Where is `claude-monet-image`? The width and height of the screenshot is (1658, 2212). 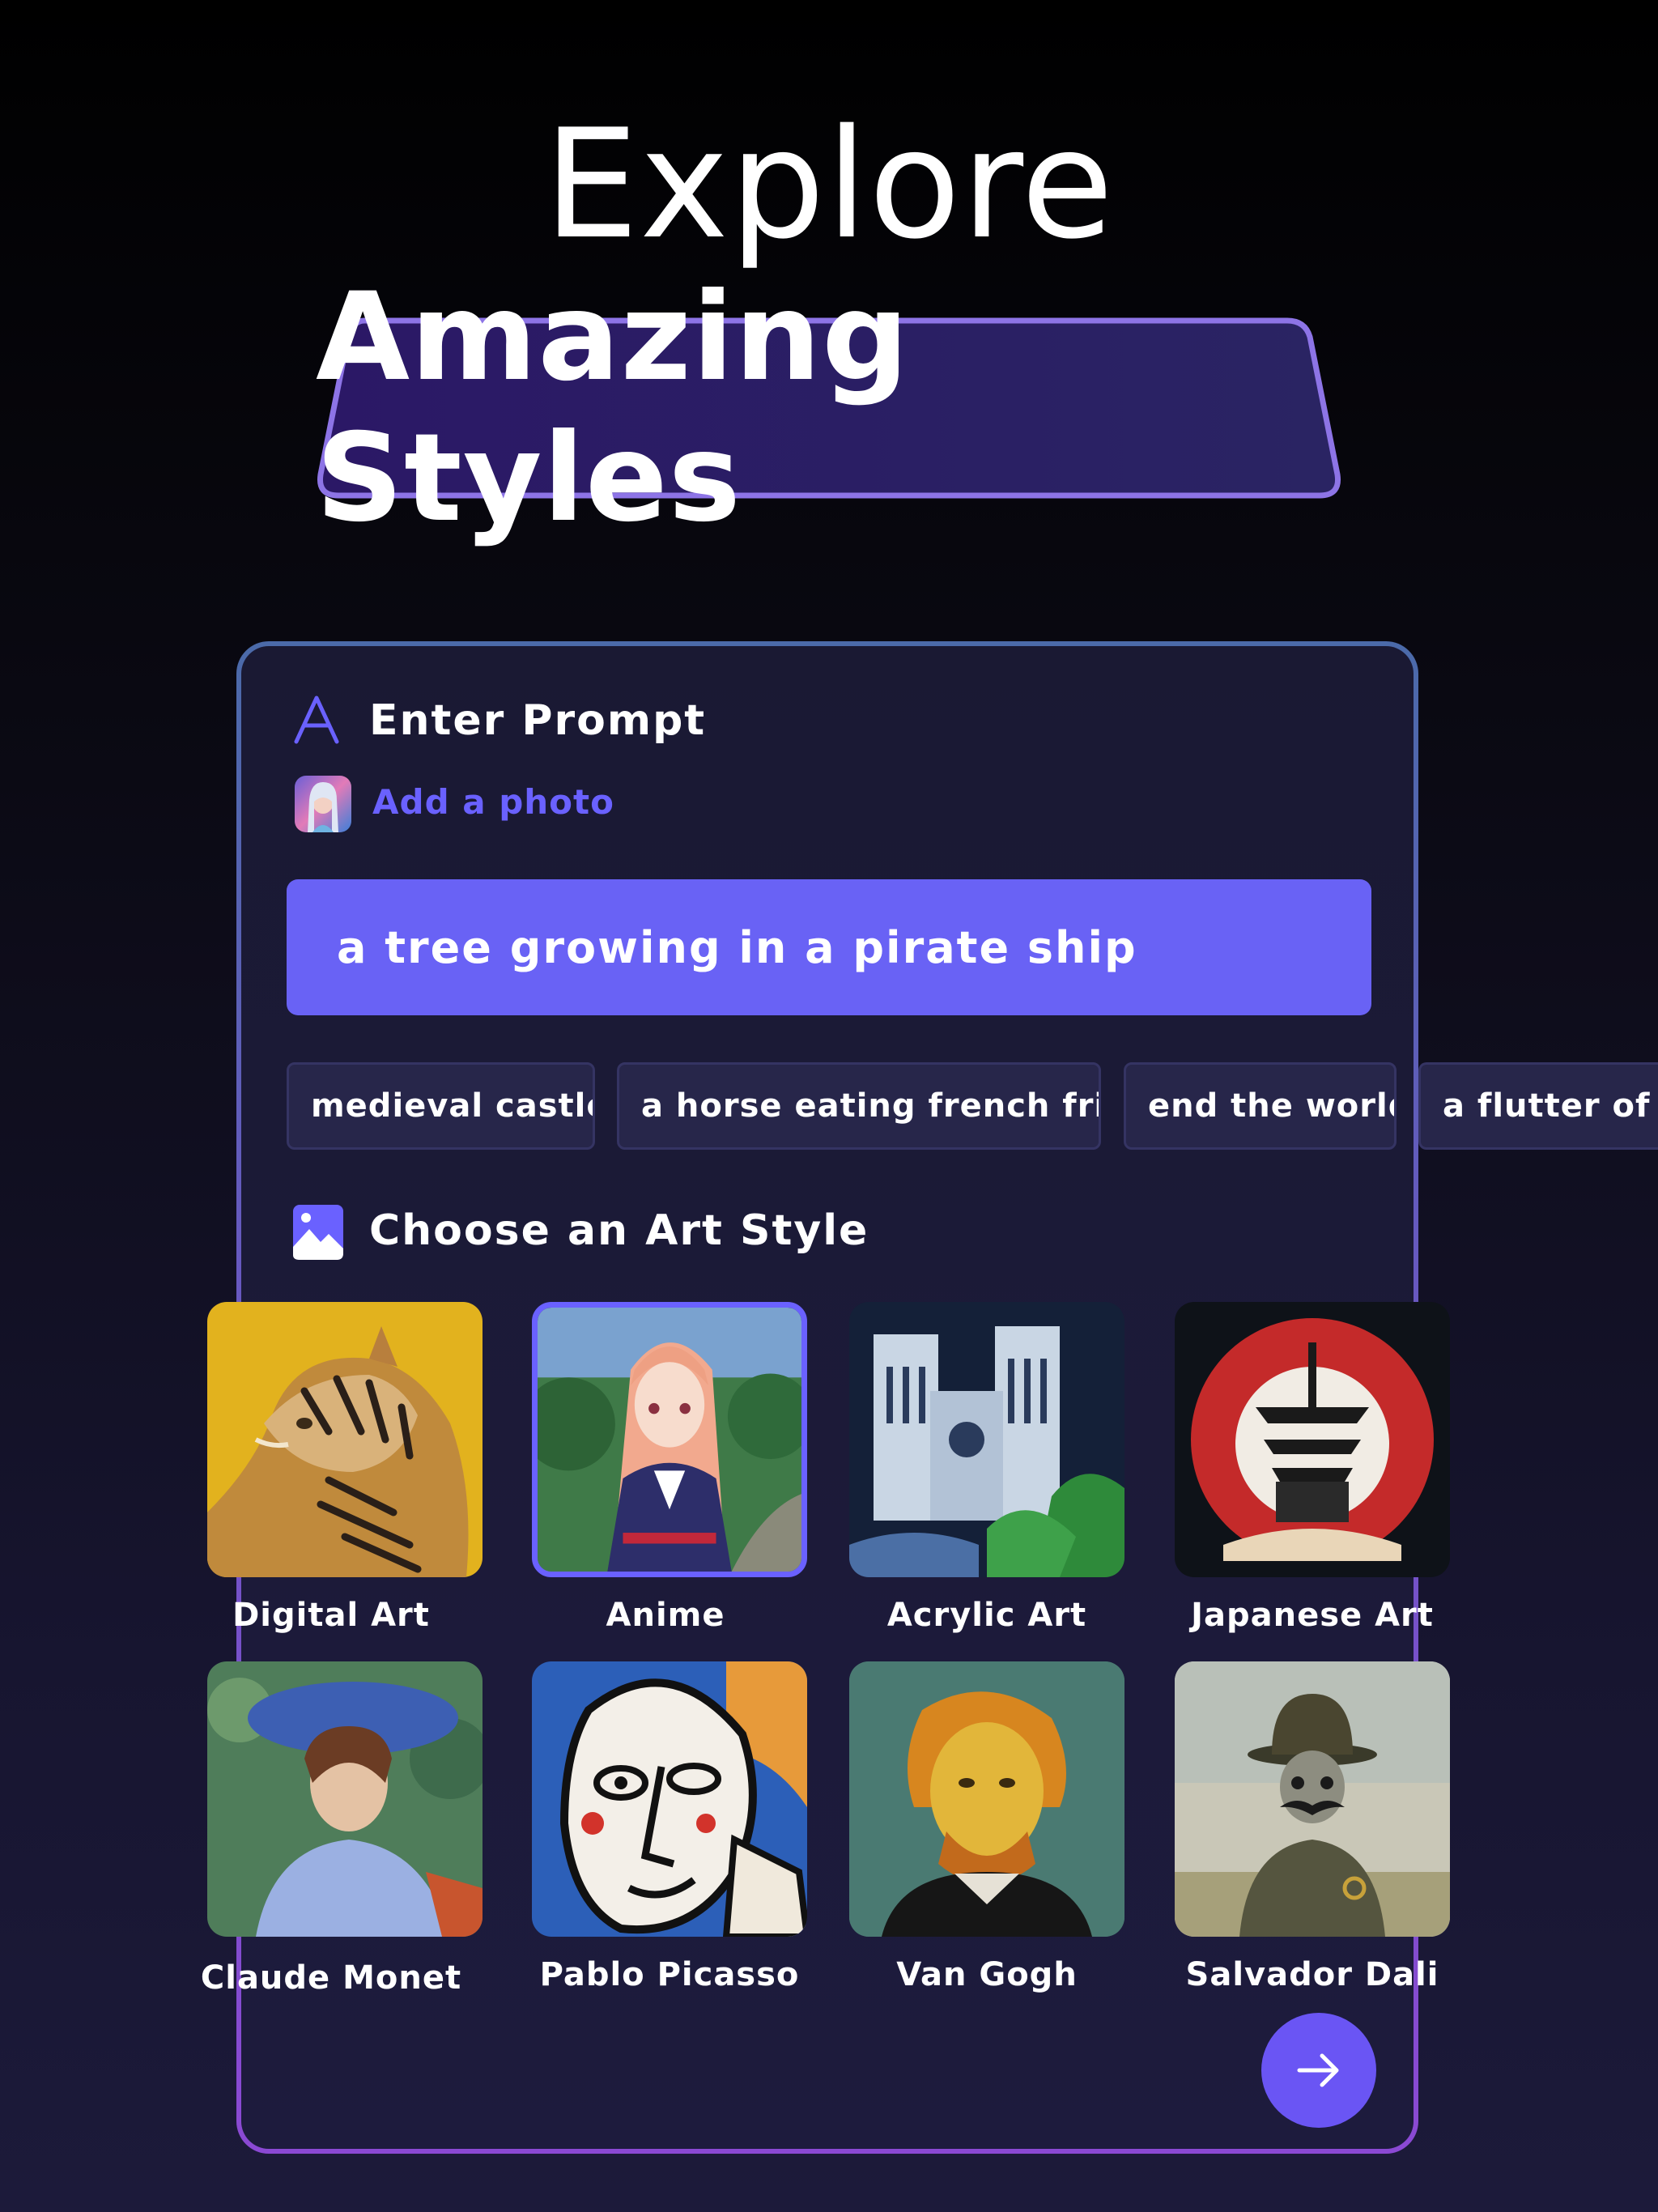 claude-monet-image is located at coordinates (345, 1799).